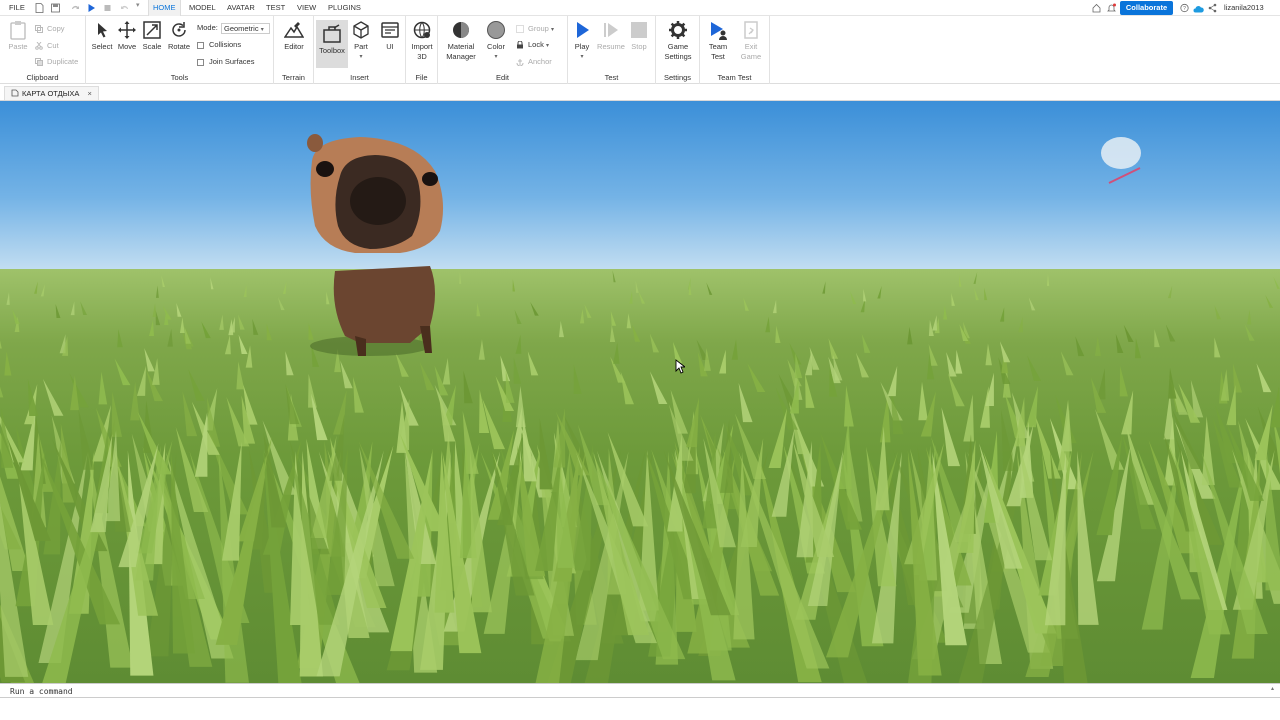 The width and height of the screenshot is (1280, 720). What do you see at coordinates (17, 8) in the screenshot?
I see `menu-file: FILE` at bounding box center [17, 8].